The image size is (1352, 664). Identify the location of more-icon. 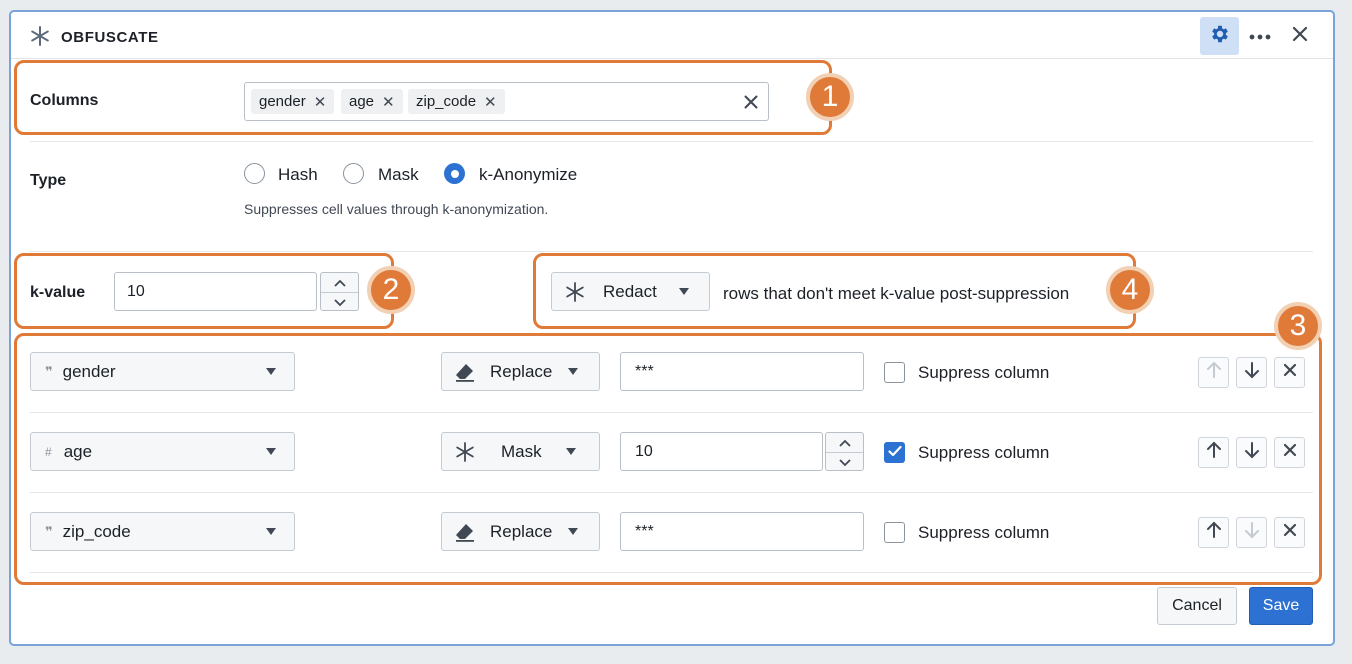
(1260, 36).